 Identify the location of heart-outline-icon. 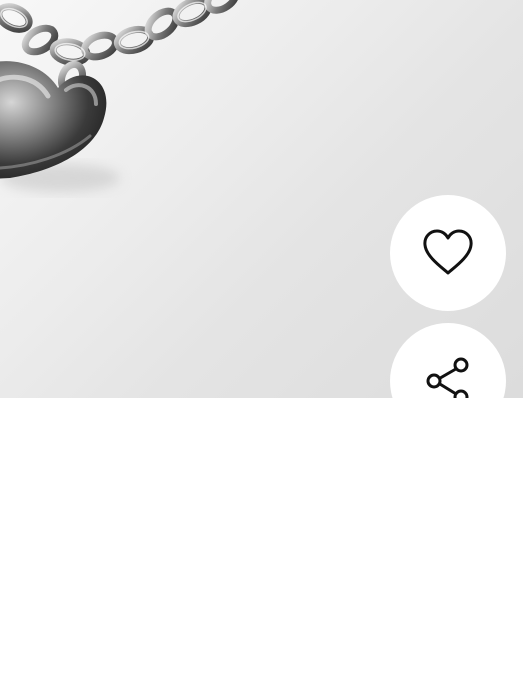
(448, 252).